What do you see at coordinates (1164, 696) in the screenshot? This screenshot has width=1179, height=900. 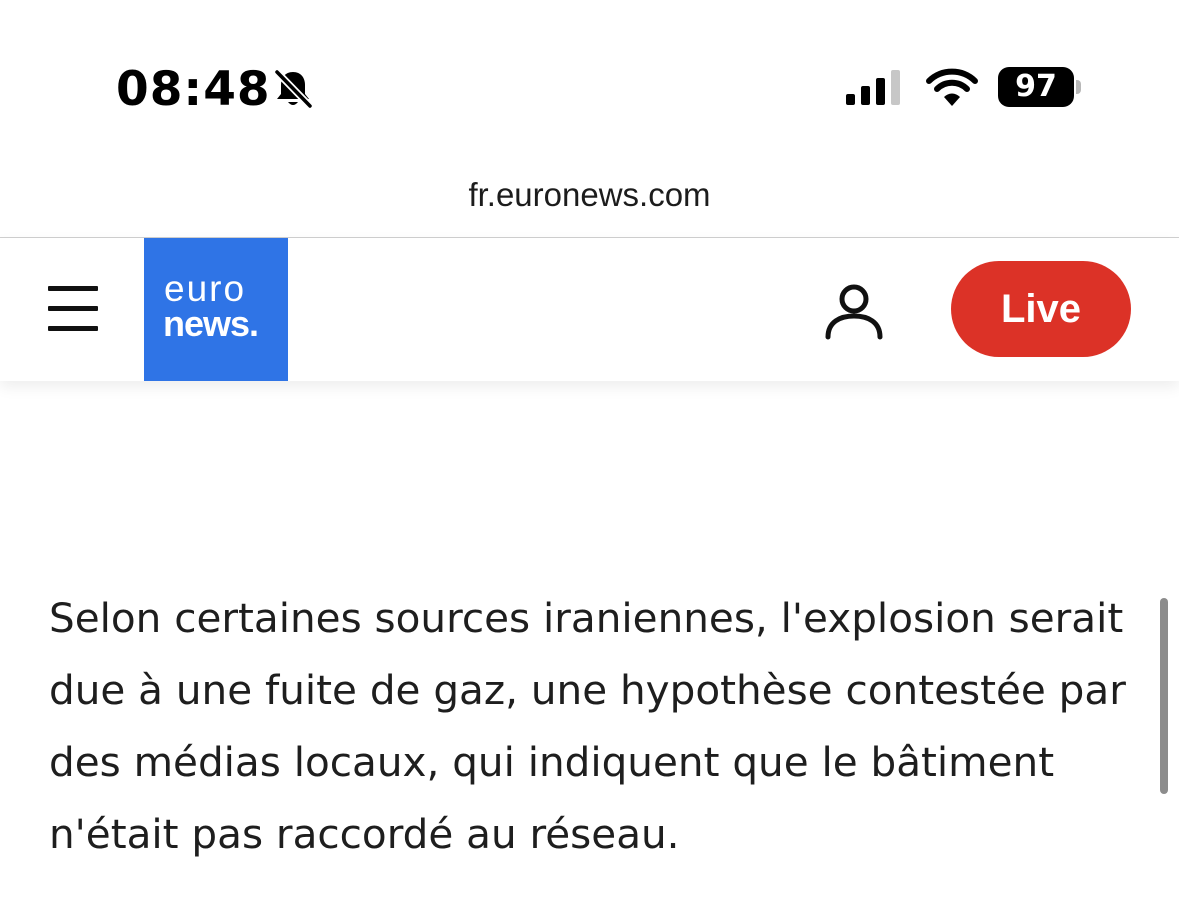 I see `scrollbar` at bounding box center [1164, 696].